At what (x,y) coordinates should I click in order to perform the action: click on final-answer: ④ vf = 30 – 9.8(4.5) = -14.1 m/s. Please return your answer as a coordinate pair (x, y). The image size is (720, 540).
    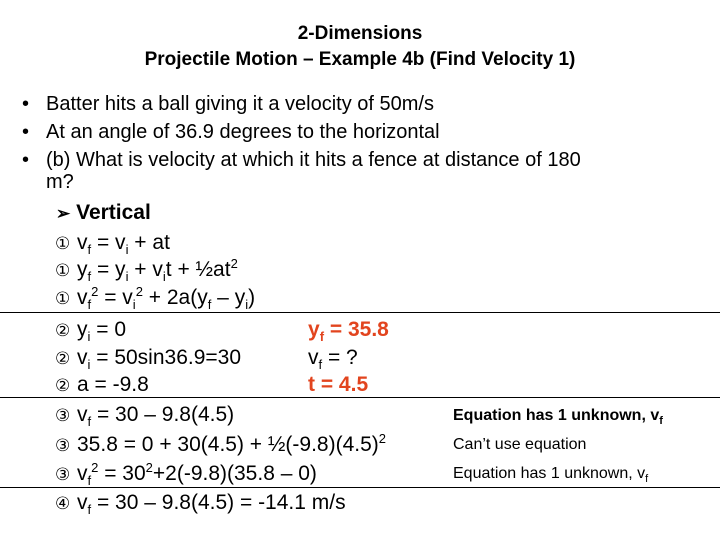
    Looking at the image, I should click on (200, 503).